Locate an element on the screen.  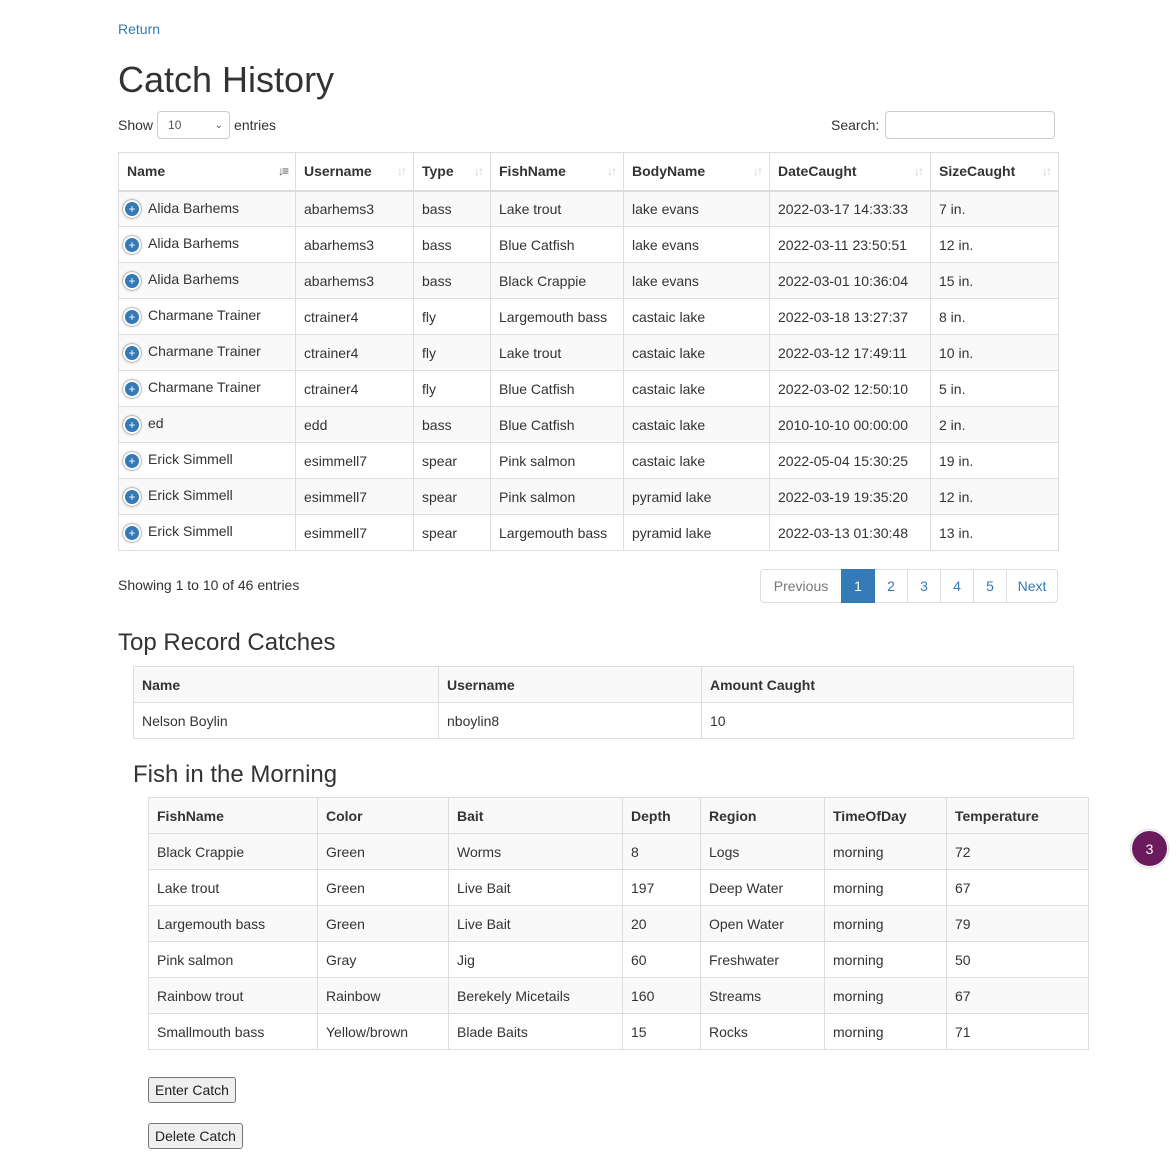
cell-username: edd is located at coordinates (354, 424).